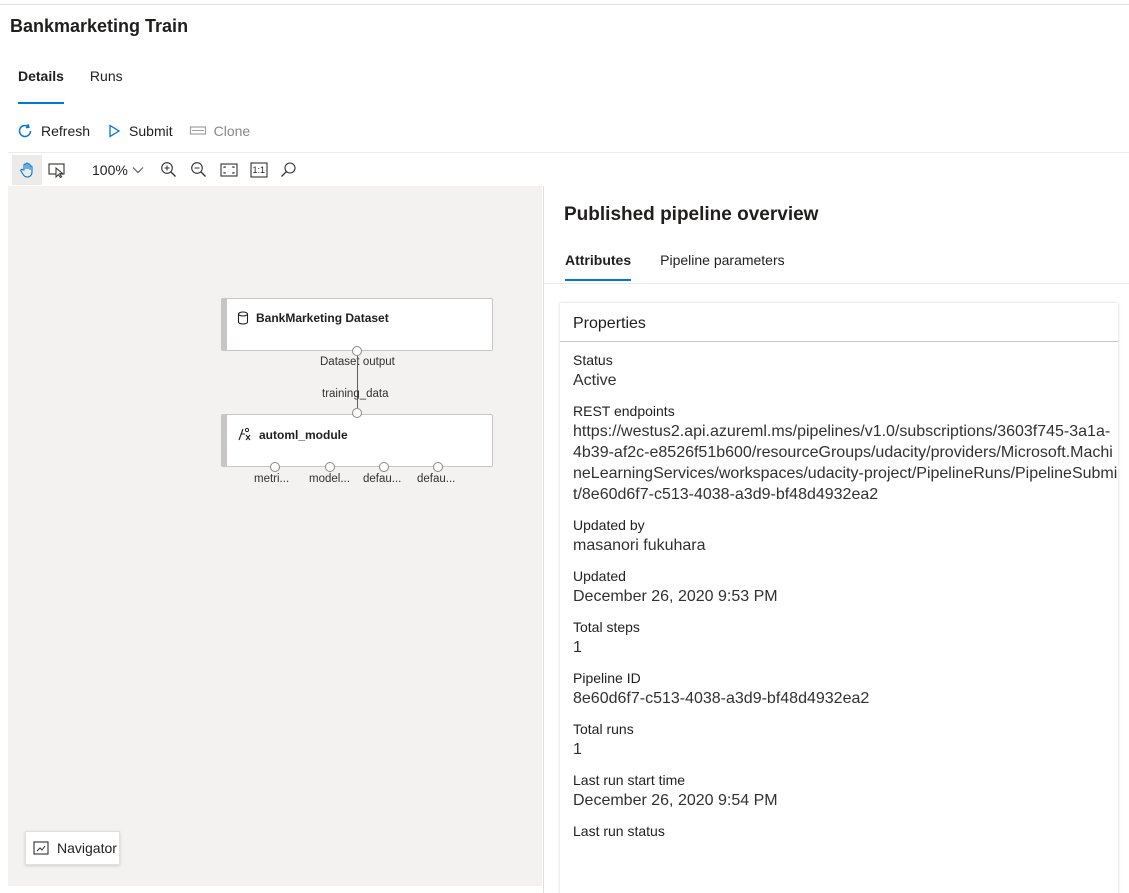 This screenshot has height=893, width=1129. I want to click on tab-attributes: Attributes, so click(598, 266).